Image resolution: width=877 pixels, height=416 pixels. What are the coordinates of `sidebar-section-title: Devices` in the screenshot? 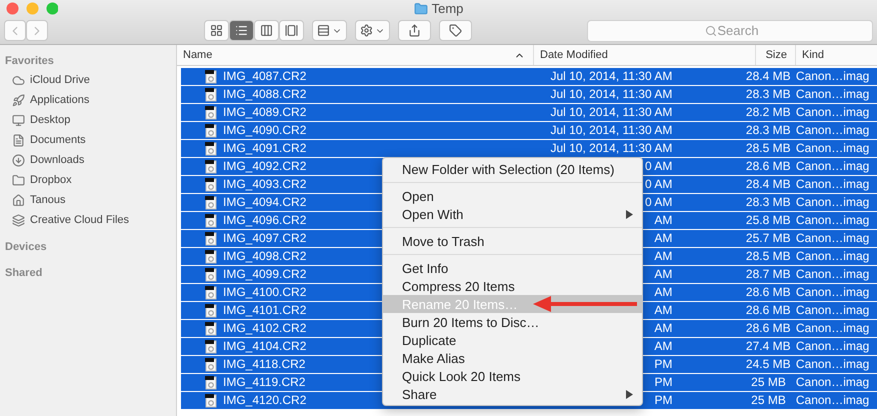 It's located at (26, 247).